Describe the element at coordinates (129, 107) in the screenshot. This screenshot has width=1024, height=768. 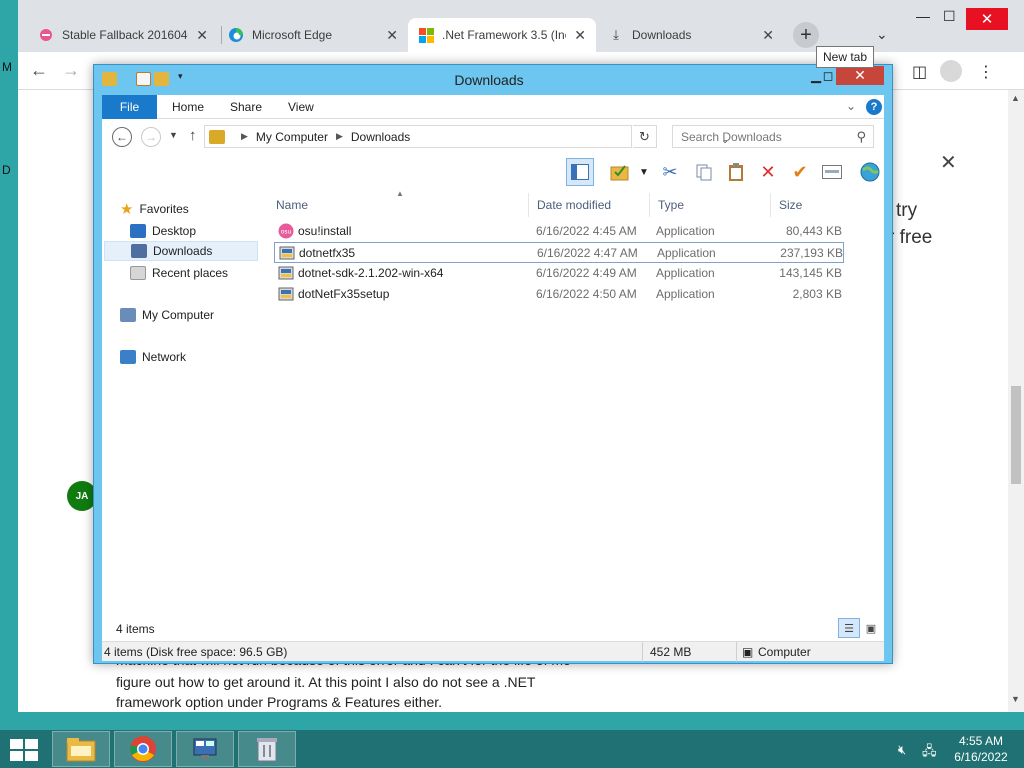
I see `tab-file: File` at that location.